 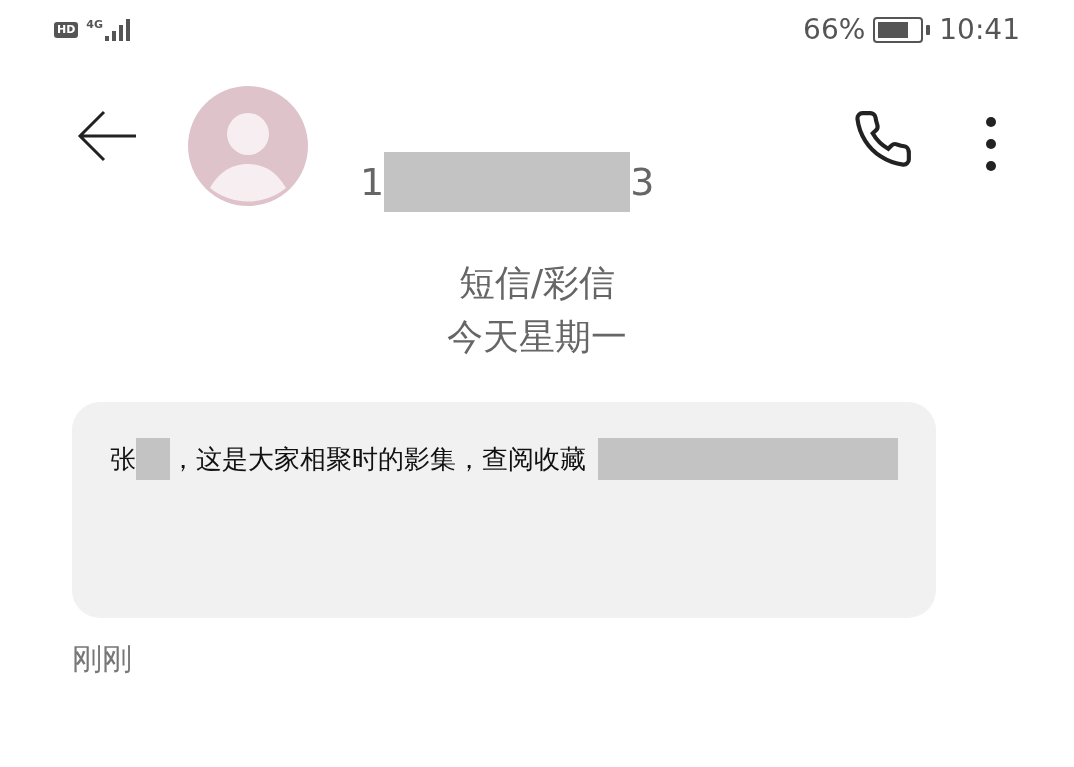 What do you see at coordinates (153, 459) in the screenshot?
I see `redaction-block` at bounding box center [153, 459].